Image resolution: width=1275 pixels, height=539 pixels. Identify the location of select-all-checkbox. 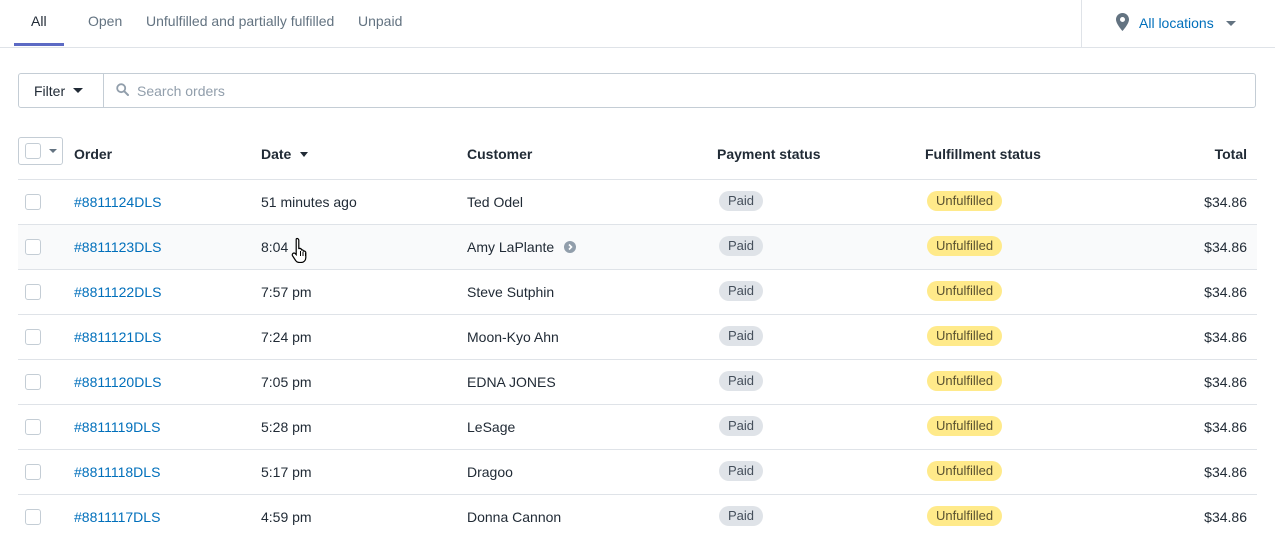
(40, 151).